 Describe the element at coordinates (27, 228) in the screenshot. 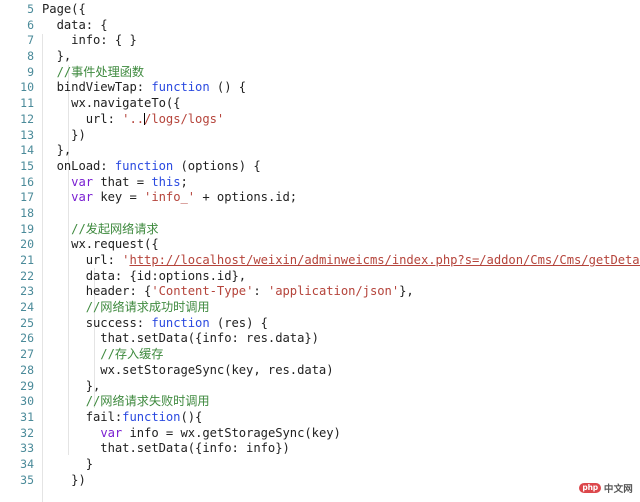

I see `line-number: 19` at that location.